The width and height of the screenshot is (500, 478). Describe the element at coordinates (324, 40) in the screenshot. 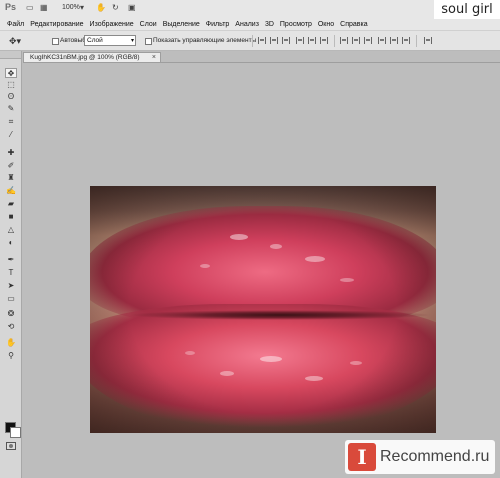

I see `align-right-icon` at that location.